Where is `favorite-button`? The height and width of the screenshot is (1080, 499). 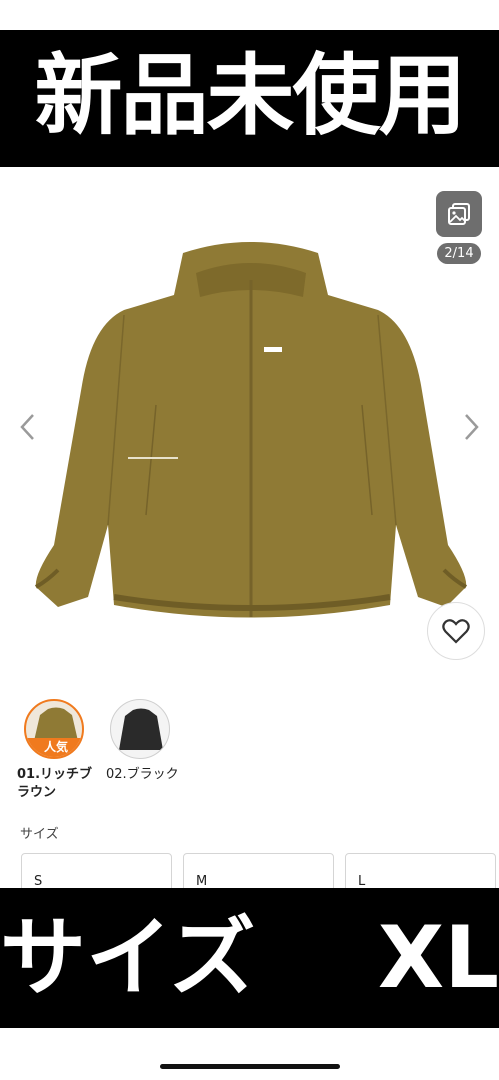 favorite-button is located at coordinates (456, 631).